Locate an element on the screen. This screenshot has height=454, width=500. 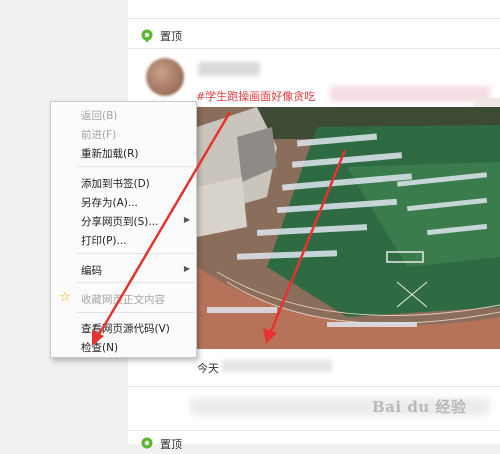
menu-item-inspect: 检查(N) is located at coordinates (123, 347).